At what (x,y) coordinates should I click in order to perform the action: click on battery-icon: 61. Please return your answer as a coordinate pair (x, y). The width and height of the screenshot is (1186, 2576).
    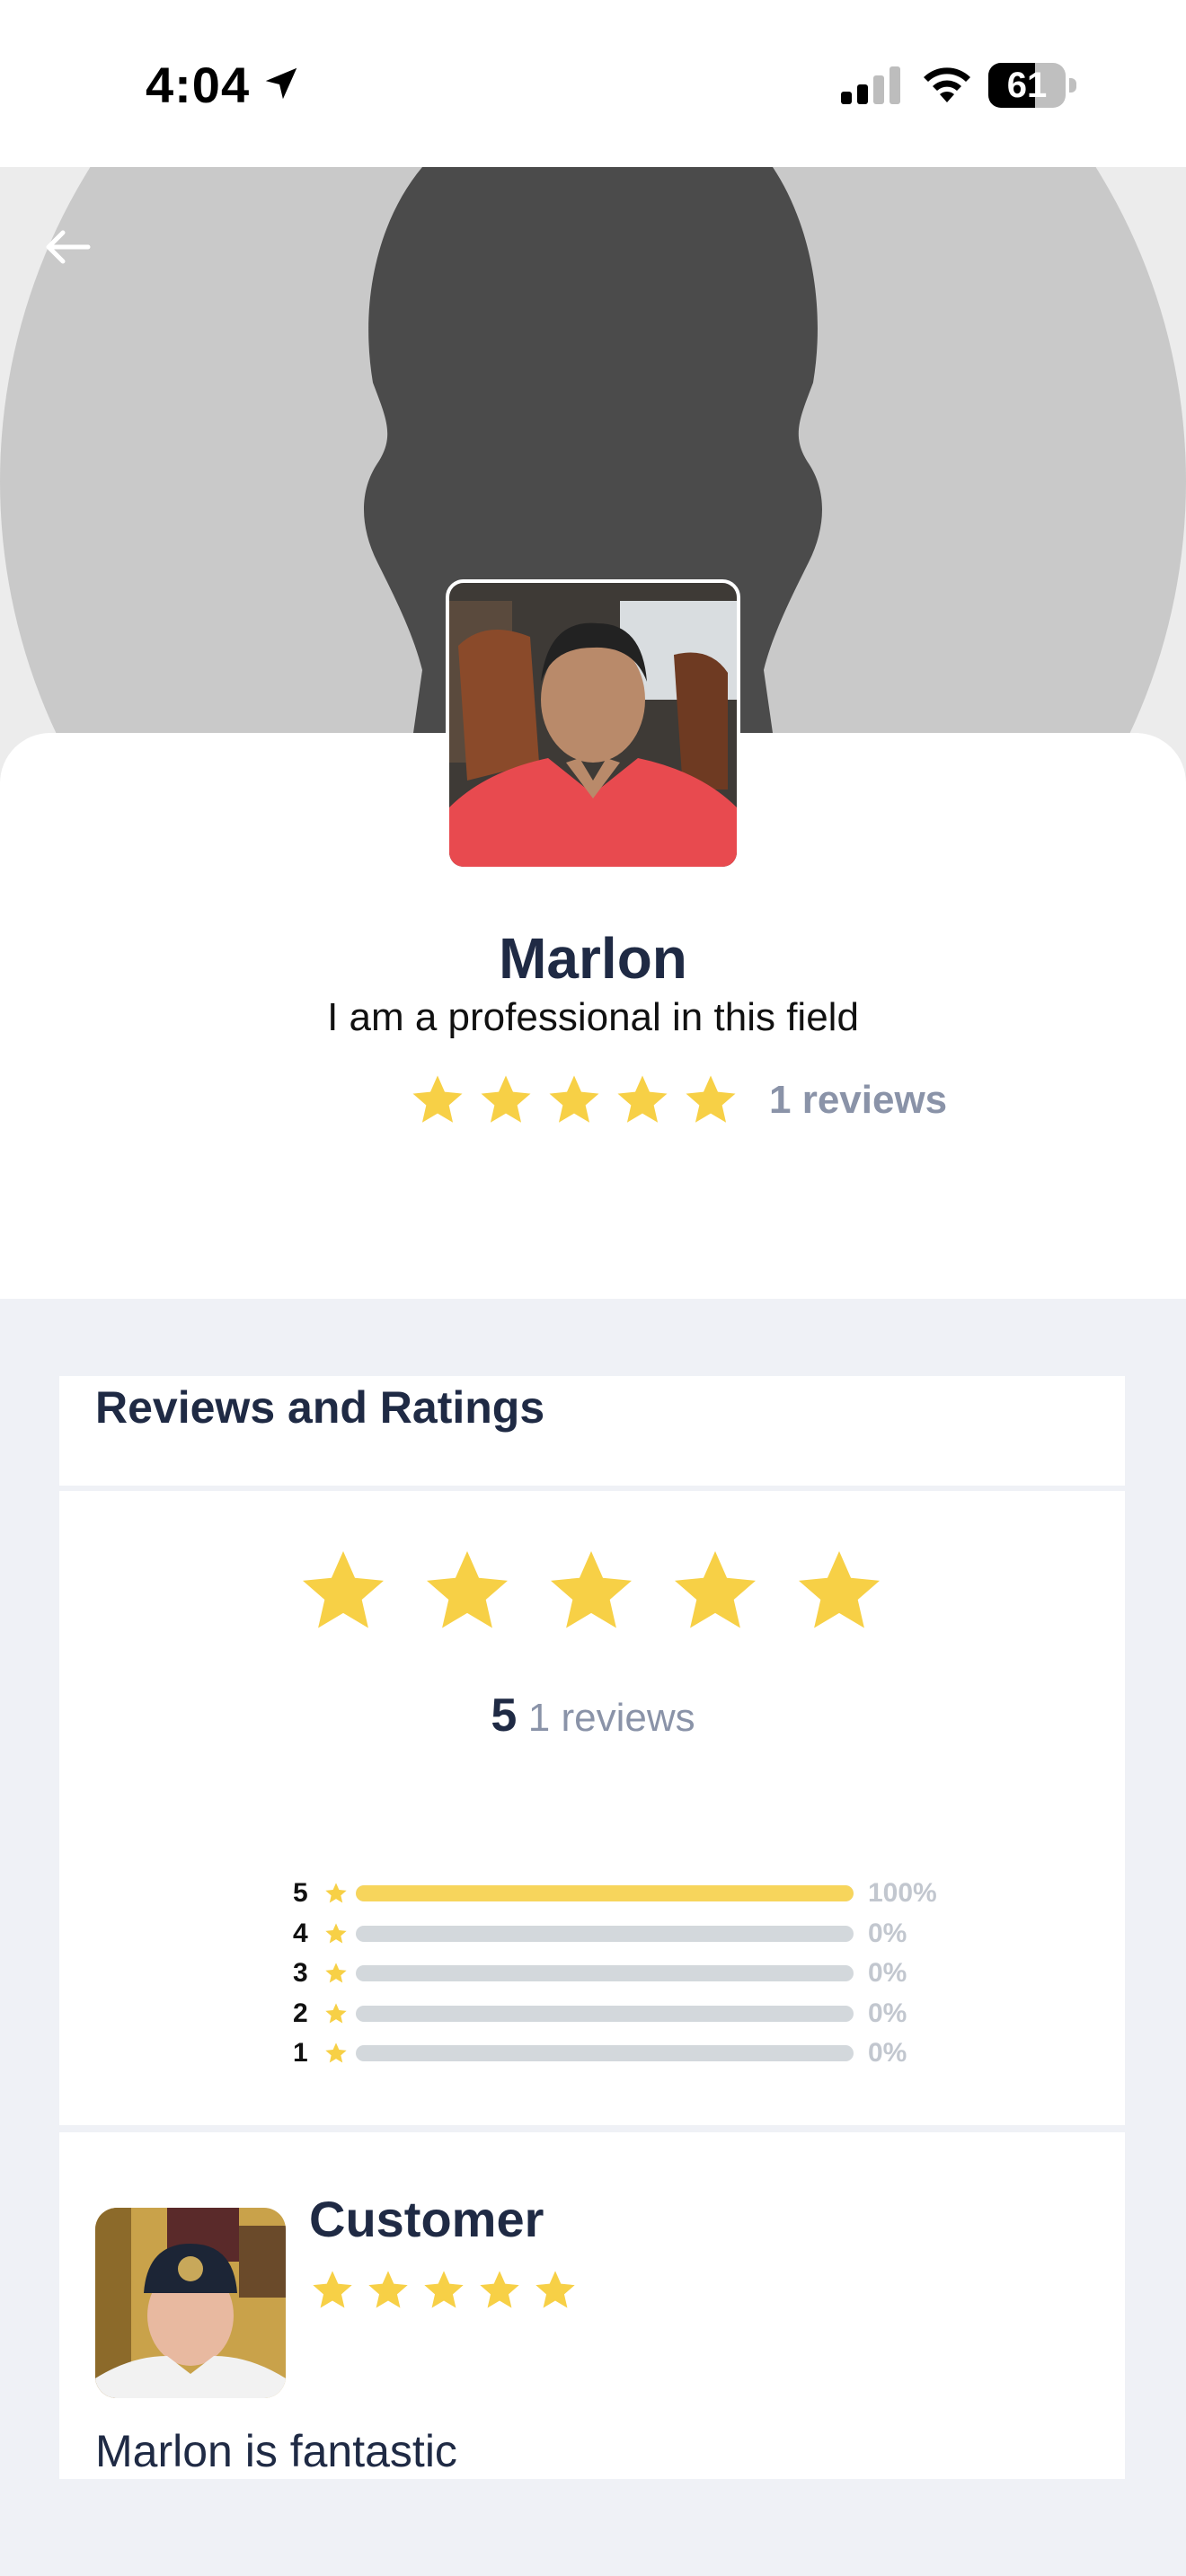
    Looking at the image, I should click on (1033, 85).